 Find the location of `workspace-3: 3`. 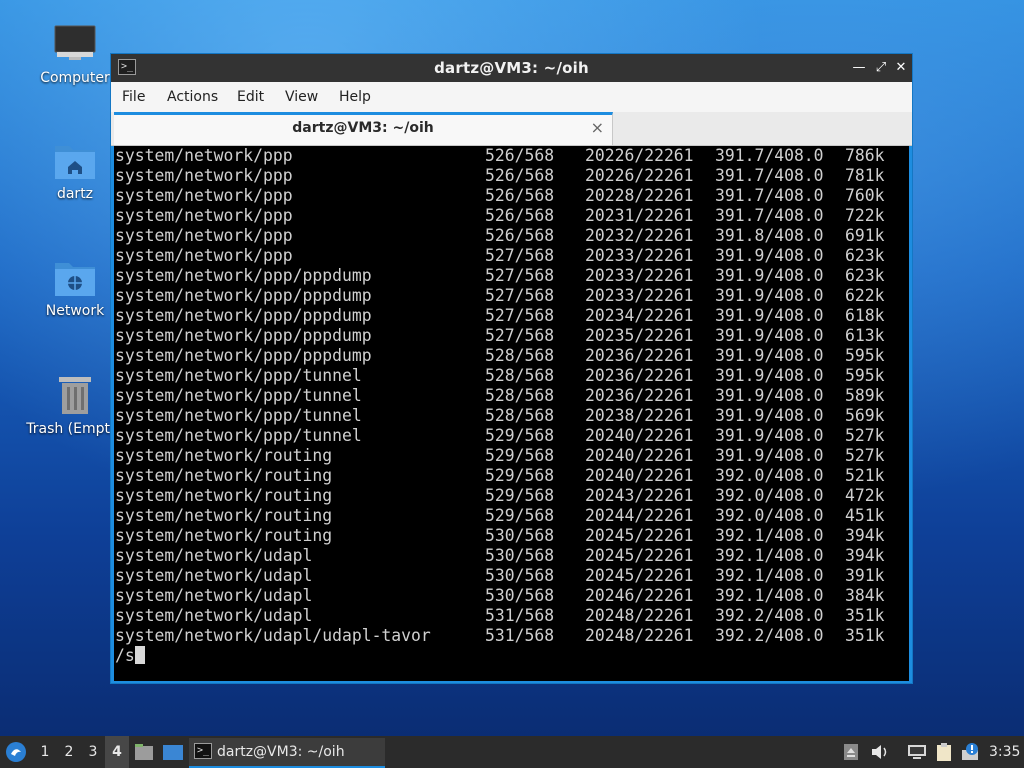

workspace-3: 3 is located at coordinates (93, 752).